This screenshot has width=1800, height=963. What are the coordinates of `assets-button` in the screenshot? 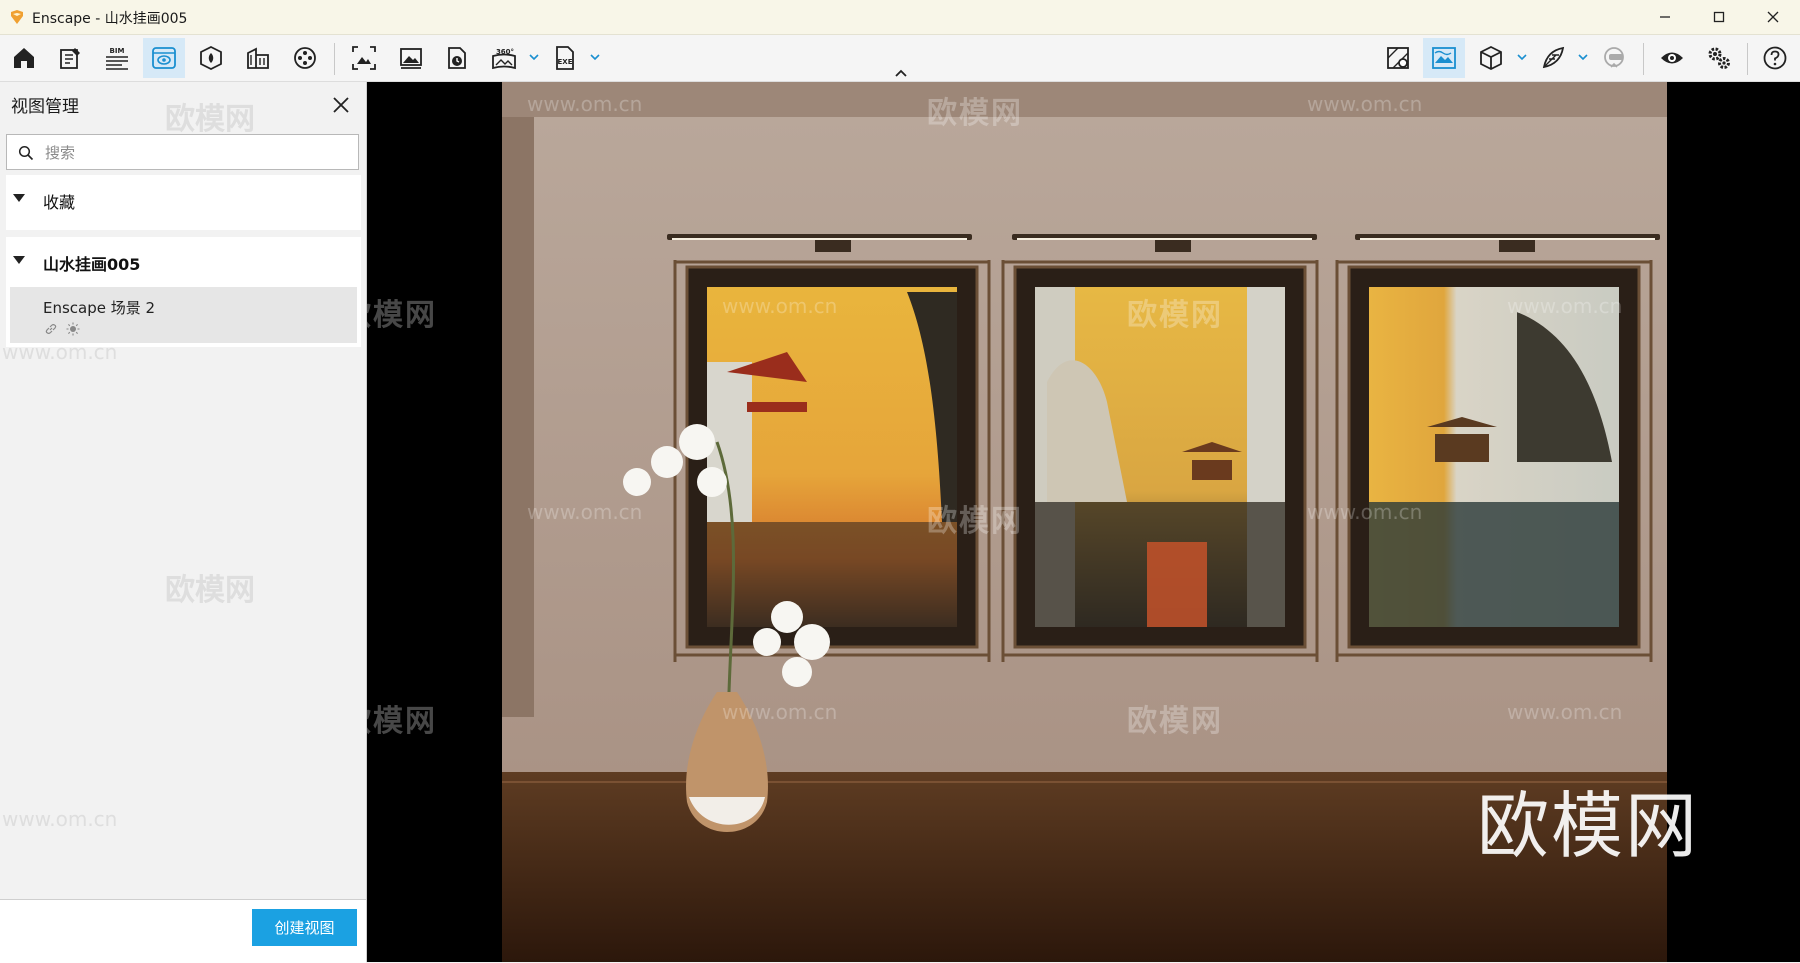 It's located at (258, 58).